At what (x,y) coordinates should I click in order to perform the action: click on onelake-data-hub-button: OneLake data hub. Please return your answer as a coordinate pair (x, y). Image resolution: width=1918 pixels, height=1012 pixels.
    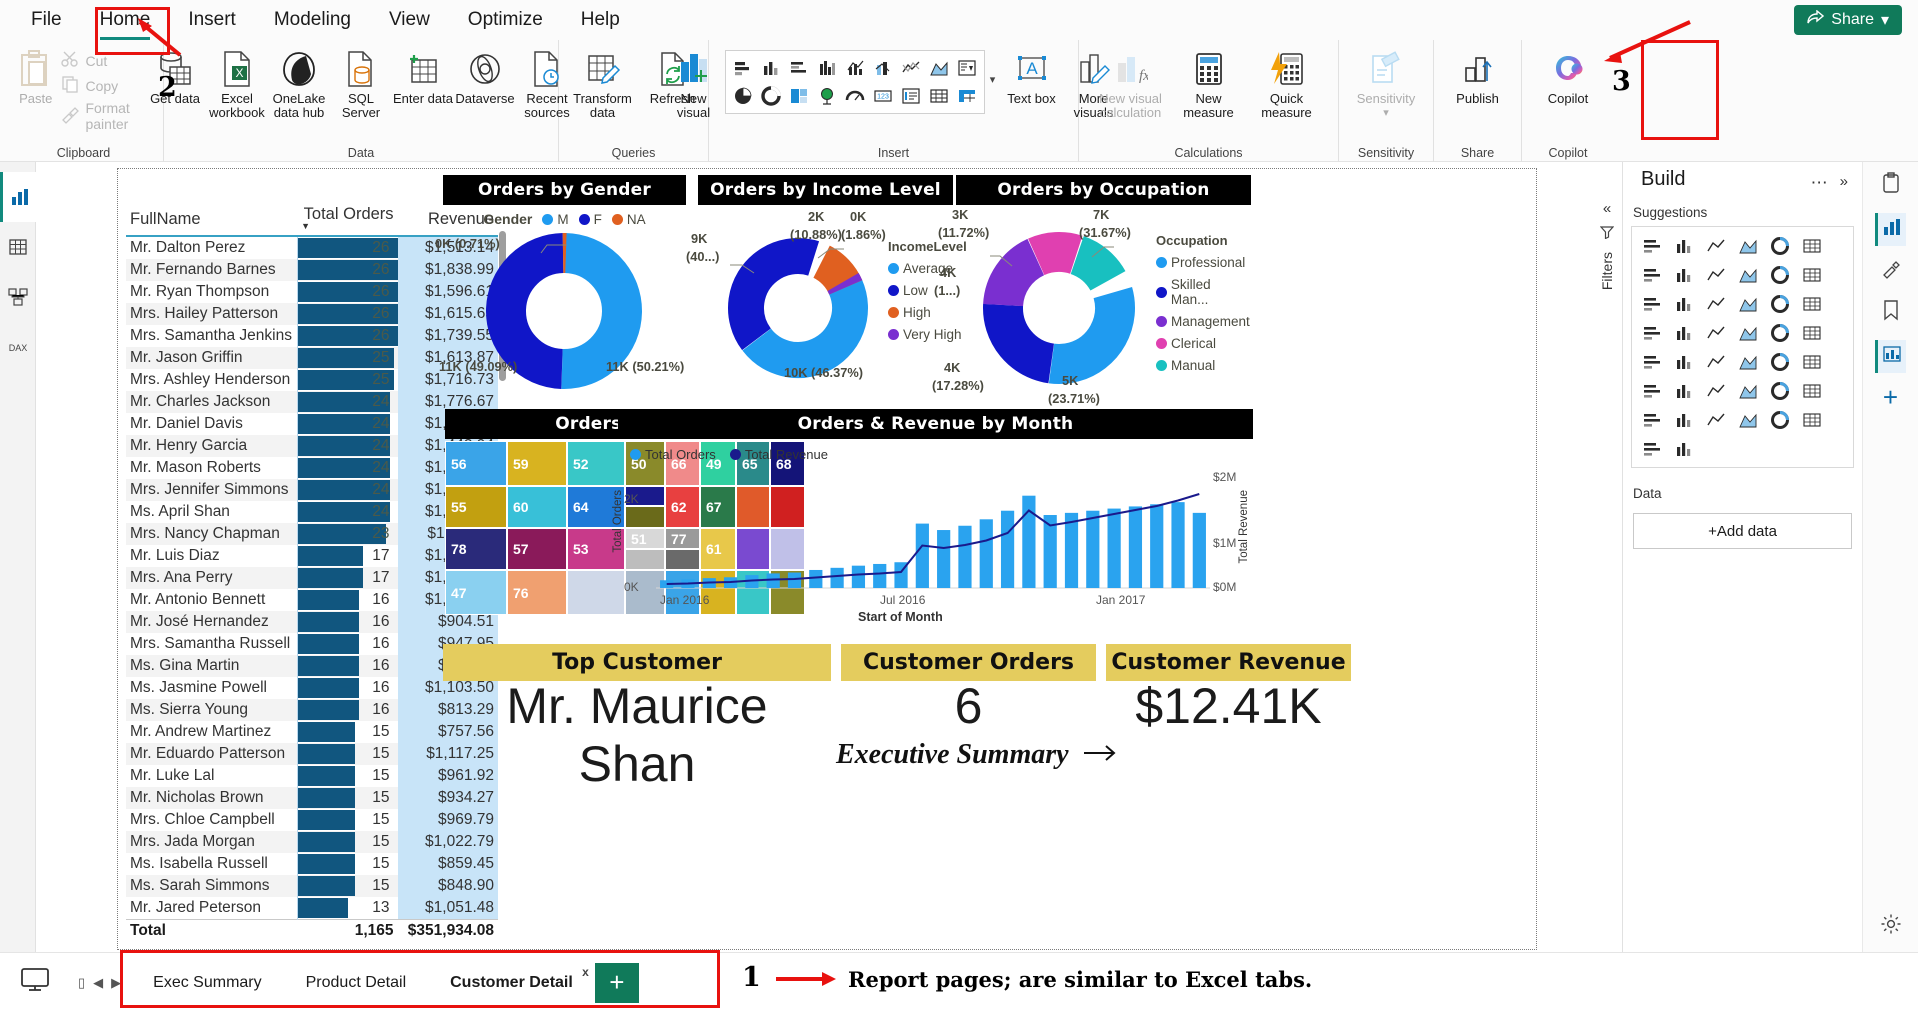
    Looking at the image, I should click on (299, 82).